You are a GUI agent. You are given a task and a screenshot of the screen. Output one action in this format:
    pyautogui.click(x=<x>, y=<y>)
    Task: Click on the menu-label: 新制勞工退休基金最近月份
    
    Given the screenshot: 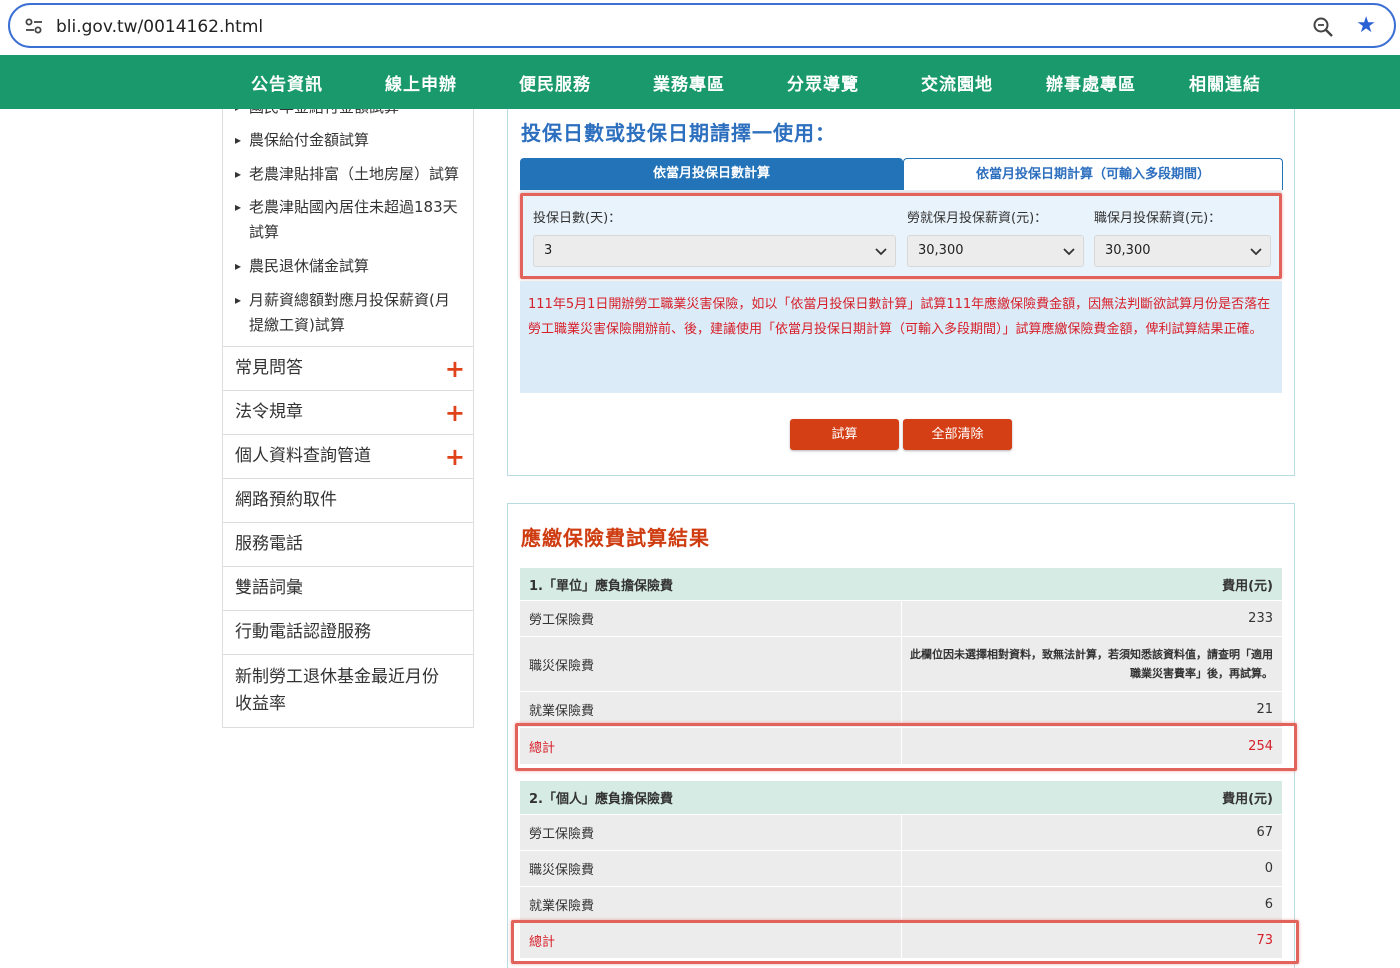 What is the action you would take?
    pyautogui.click(x=337, y=677)
    